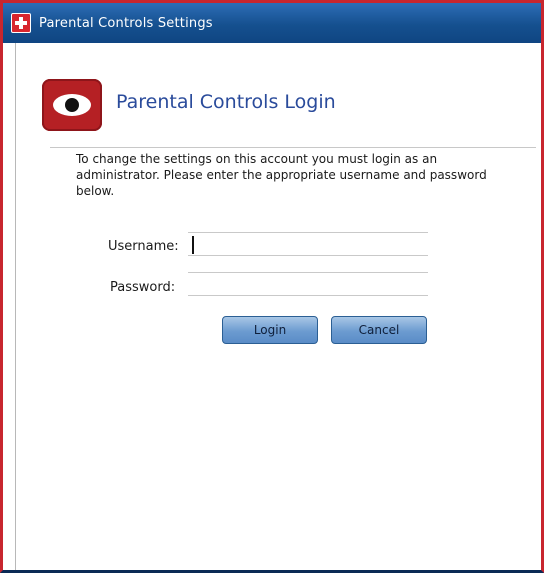  Describe the element at coordinates (126, 23) in the screenshot. I see `window-title: Parental Controls Settings` at that location.